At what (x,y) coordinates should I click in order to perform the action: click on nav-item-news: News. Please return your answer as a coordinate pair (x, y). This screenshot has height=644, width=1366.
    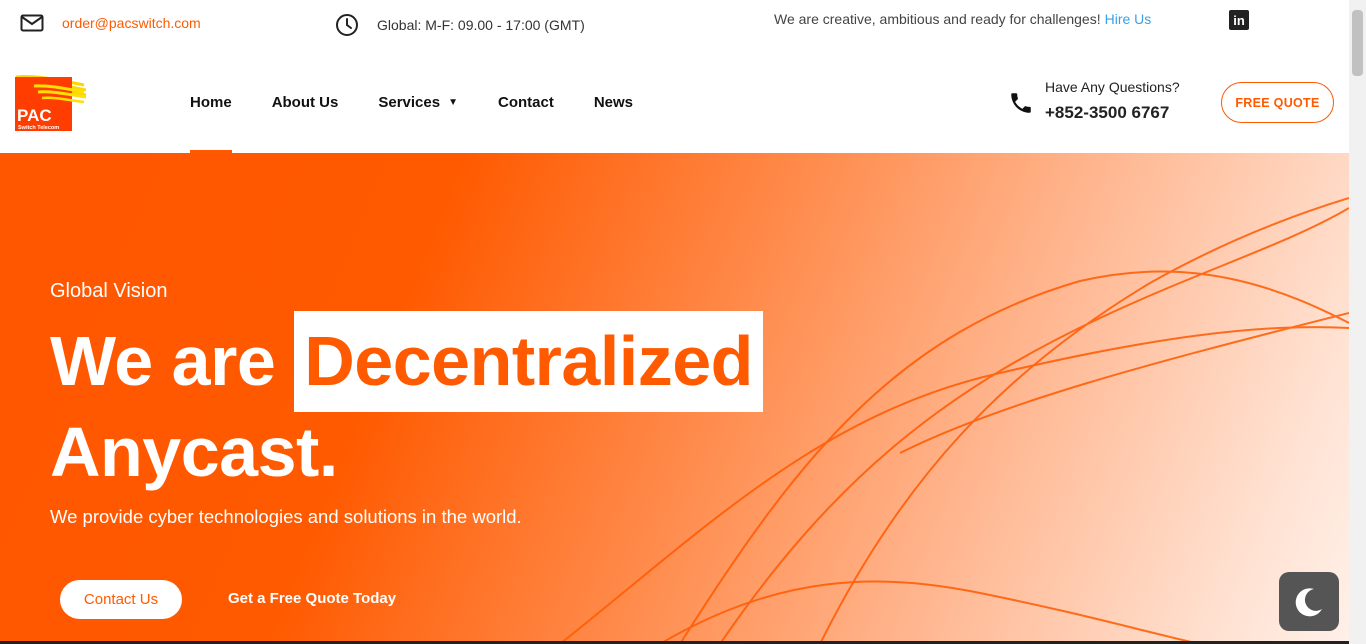
    Looking at the image, I should click on (613, 102).